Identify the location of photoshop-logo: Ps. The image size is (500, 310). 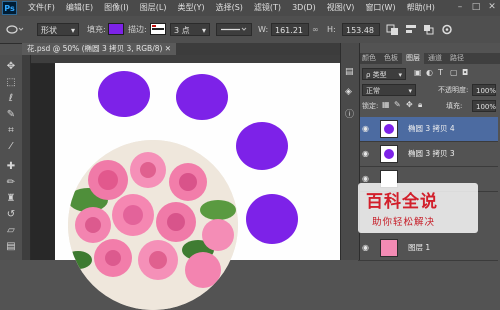
(9, 8).